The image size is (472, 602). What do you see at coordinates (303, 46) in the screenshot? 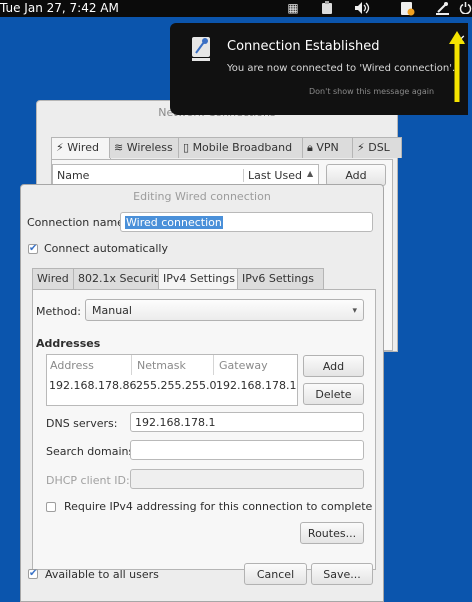
I see `notification-title: Connection Established` at bounding box center [303, 46].